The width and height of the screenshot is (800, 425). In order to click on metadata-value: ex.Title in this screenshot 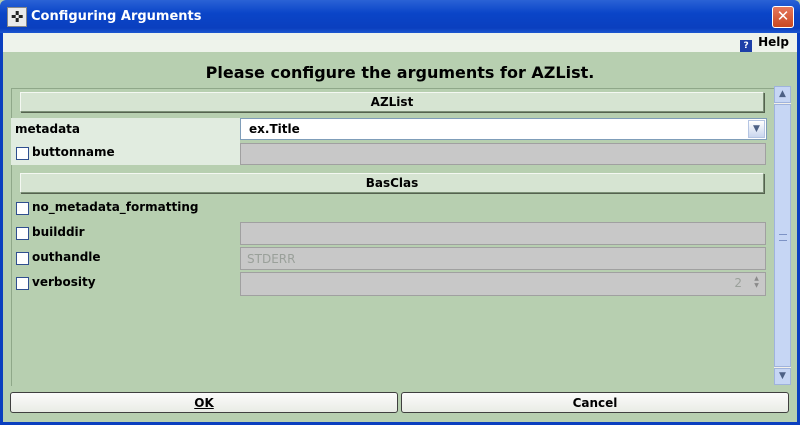, I will do `click(274, 129)`.